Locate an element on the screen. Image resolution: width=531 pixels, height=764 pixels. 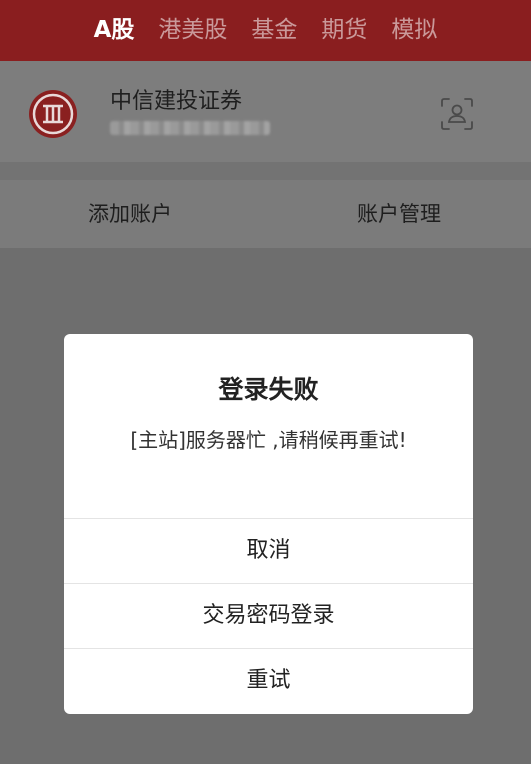
cancel-button: 取消 is located at coordinates (268, 550).